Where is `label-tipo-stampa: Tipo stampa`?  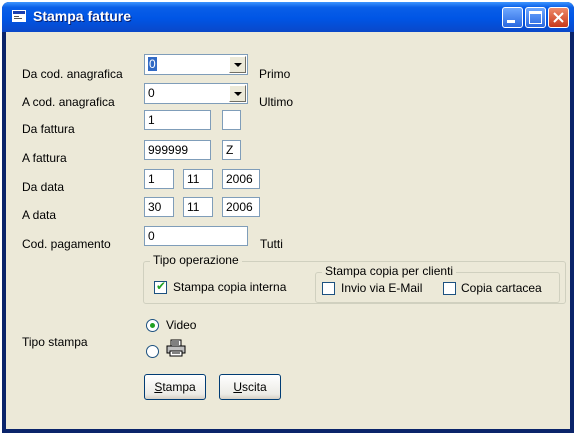 label-tipo-stampa: Tipo stampa is located at coordinates (55, 342).